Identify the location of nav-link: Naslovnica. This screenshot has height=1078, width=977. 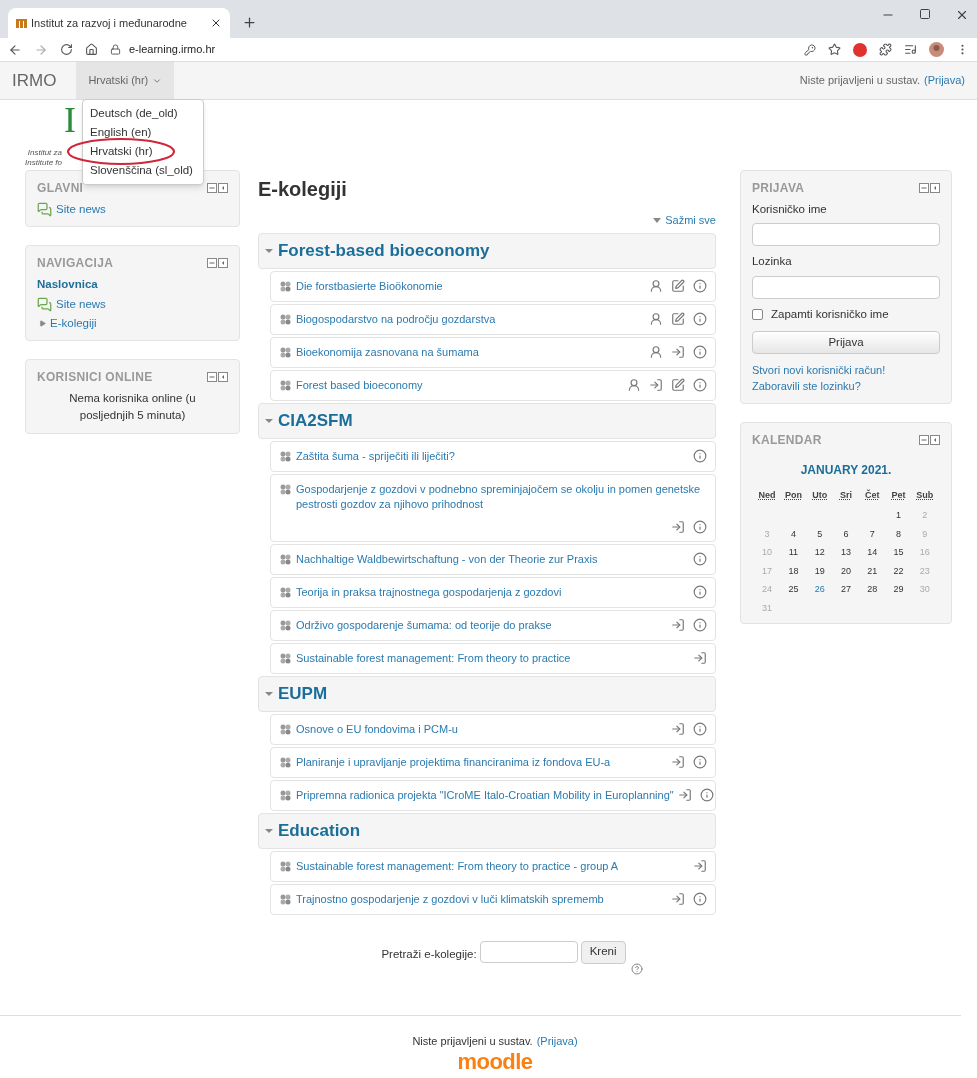
(132, 285).